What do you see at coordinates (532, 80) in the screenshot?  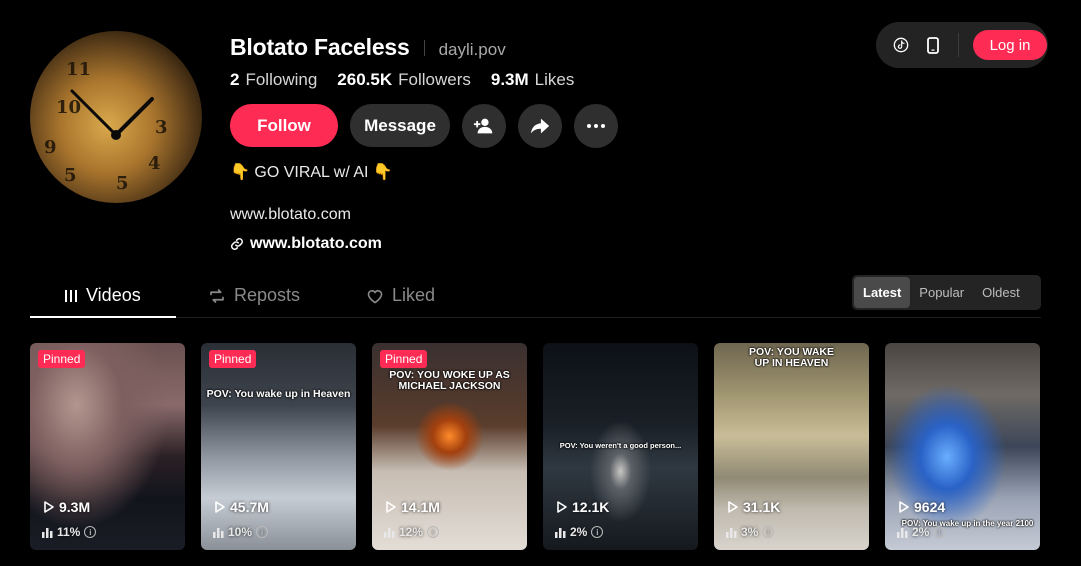 I see `likes-stat: 9.3M Likes` at bounding box center [532, 80].